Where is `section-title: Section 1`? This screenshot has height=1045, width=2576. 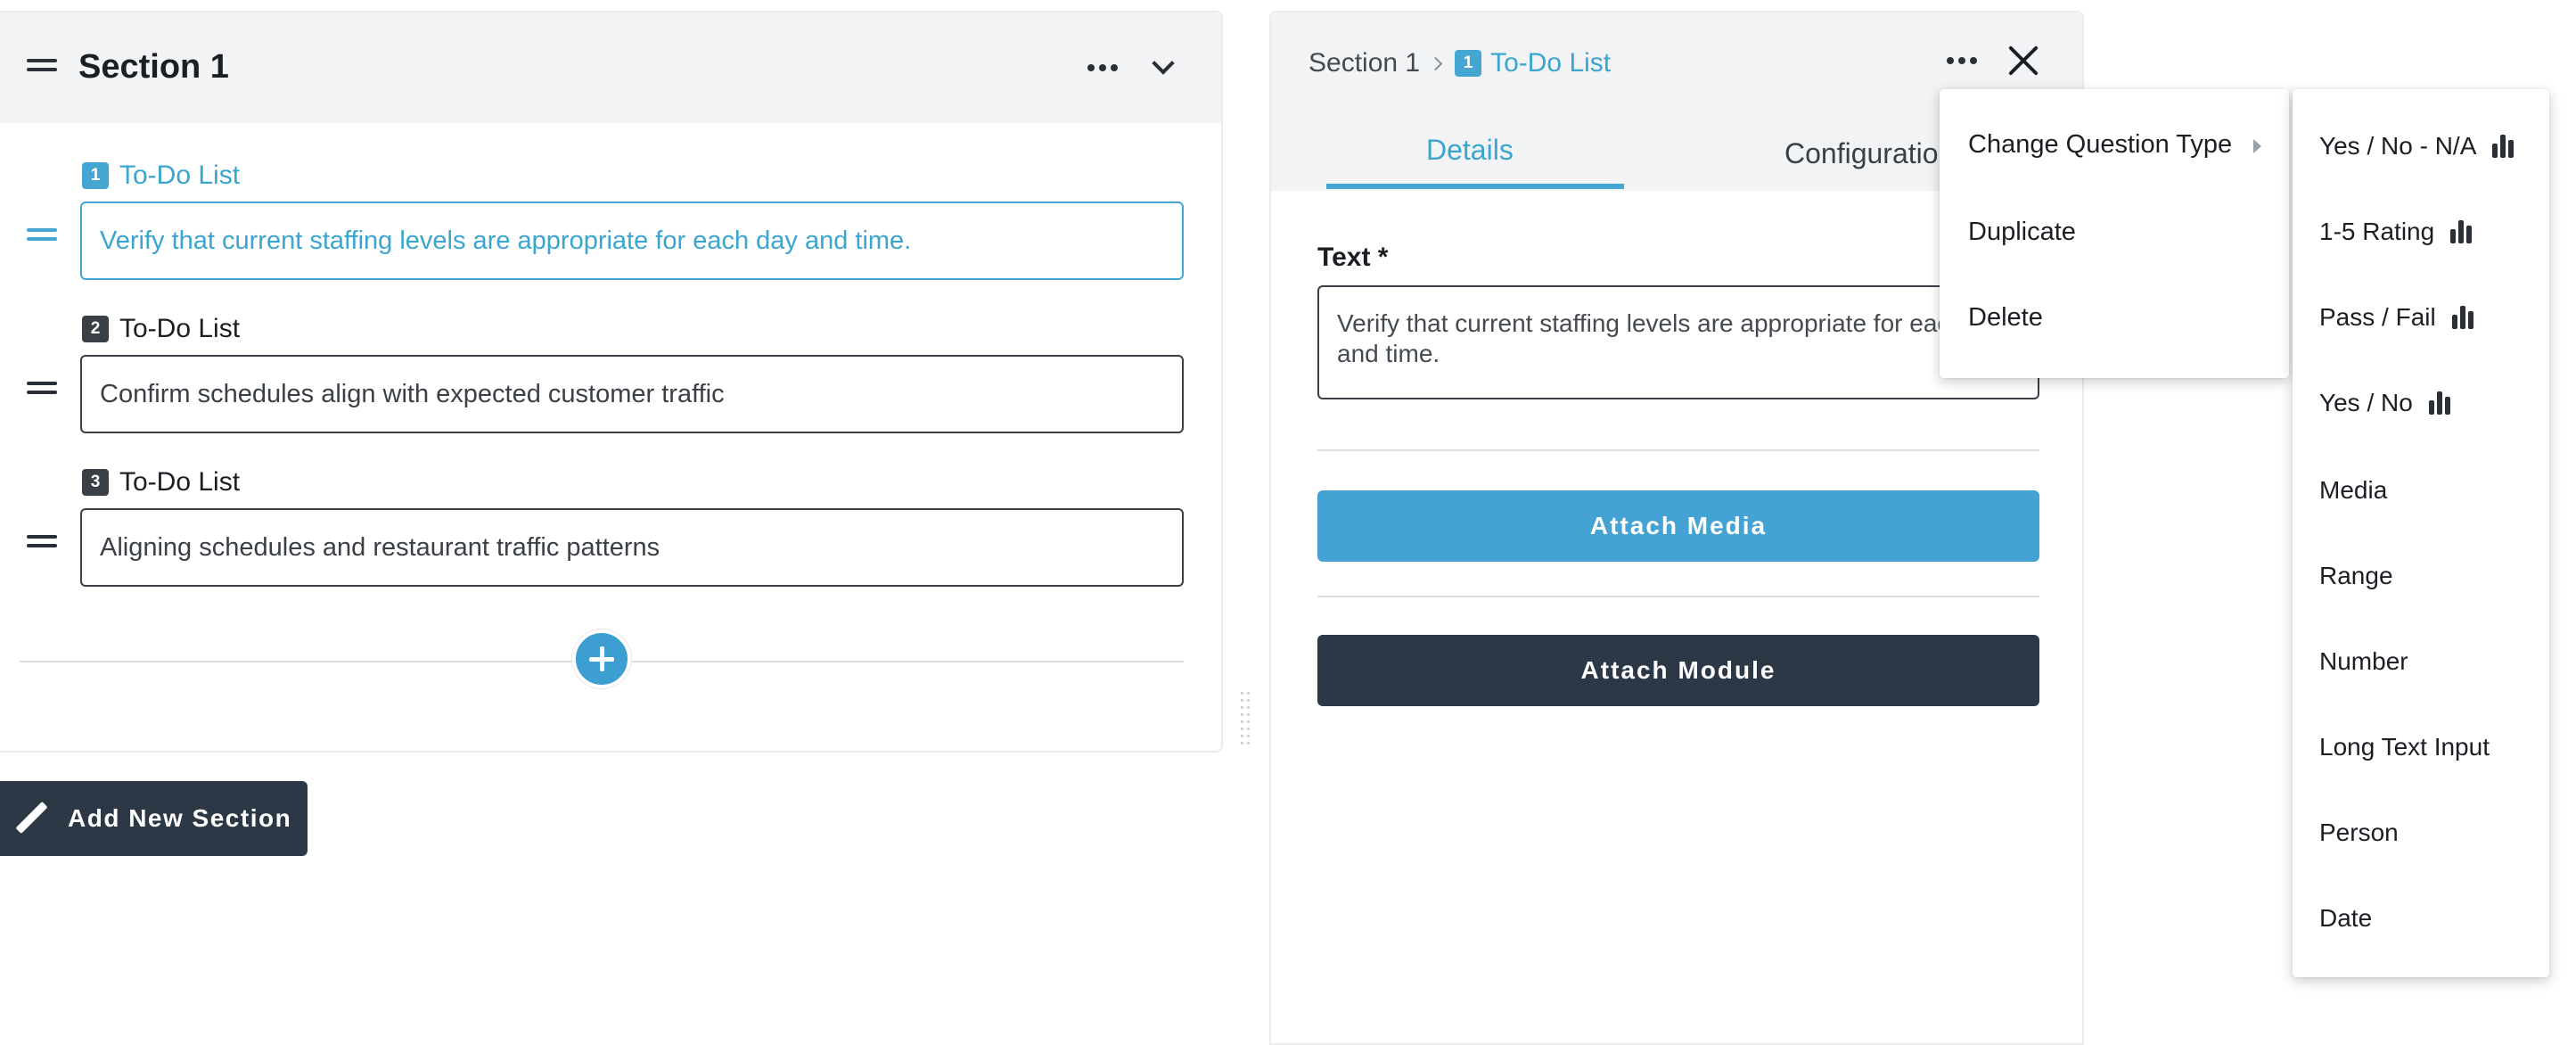 section-title: Section 1 is located at coordinates (154, 67).